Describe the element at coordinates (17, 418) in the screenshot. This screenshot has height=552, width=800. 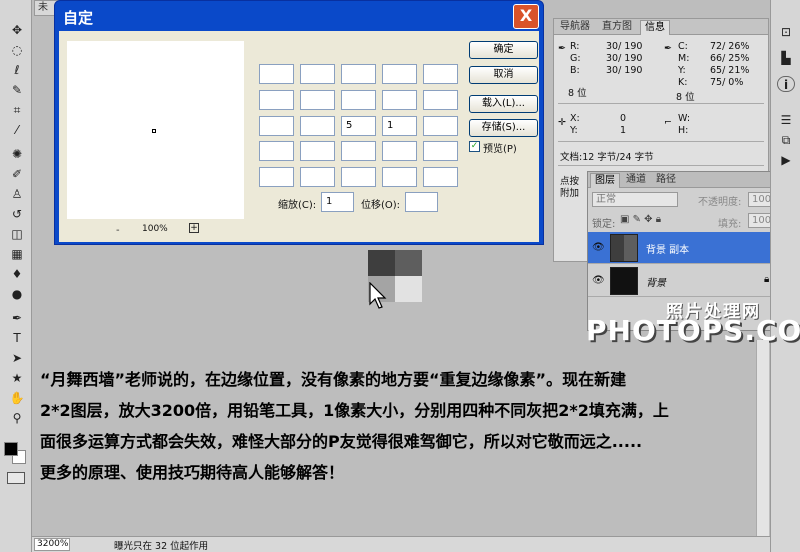
I see `zoom-tool-icon: ⚲` at that location.